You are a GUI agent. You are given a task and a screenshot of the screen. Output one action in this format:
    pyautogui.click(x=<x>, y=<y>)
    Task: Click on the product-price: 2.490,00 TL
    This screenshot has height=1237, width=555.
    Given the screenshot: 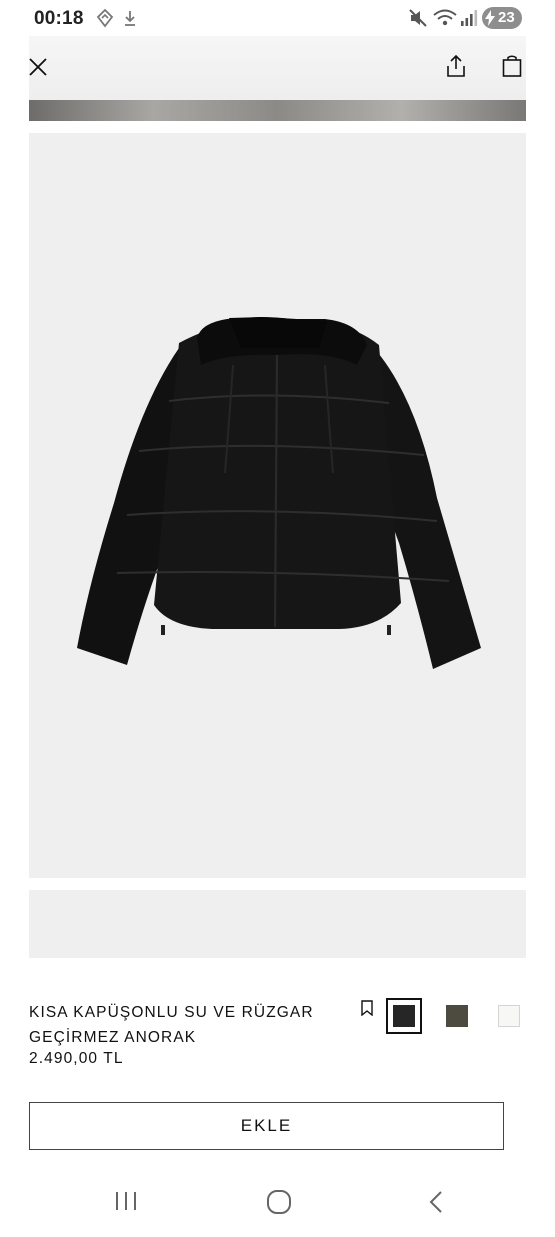 What is the action you would take?
    pyautogui.click(x=76, y=1058)
    